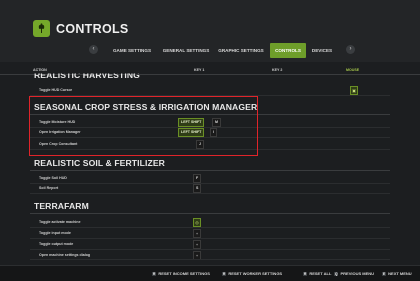  Describe the element at coordinates (65, 255) in the screenshot. I see `action-label: Open machine settings dialog` at that location.